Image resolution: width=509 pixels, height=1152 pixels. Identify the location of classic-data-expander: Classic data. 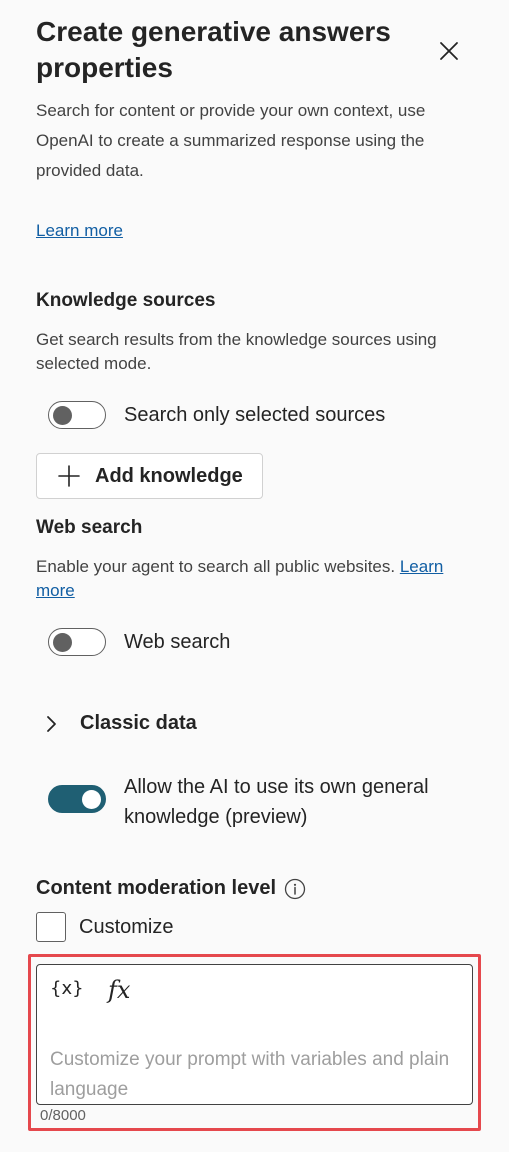
(120, 723).